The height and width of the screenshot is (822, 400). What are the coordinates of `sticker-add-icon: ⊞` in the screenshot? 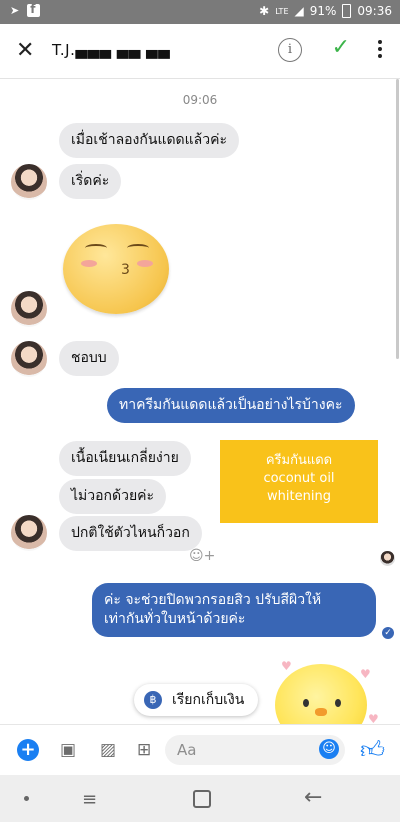 It's located at (144, 750).